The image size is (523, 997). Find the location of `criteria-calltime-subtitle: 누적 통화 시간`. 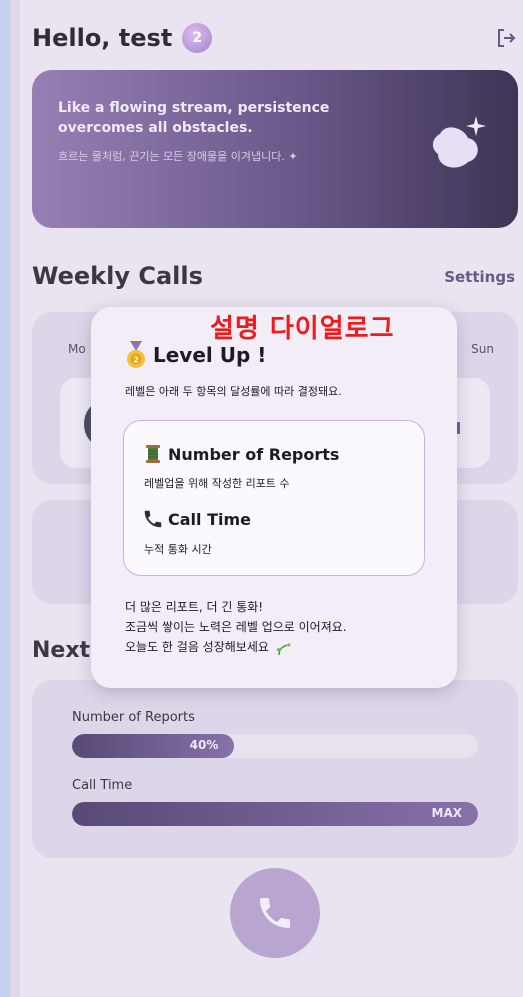

criteria-calltime-subtitle: 누적 통화 시간 is located at coordinates (178, 549).